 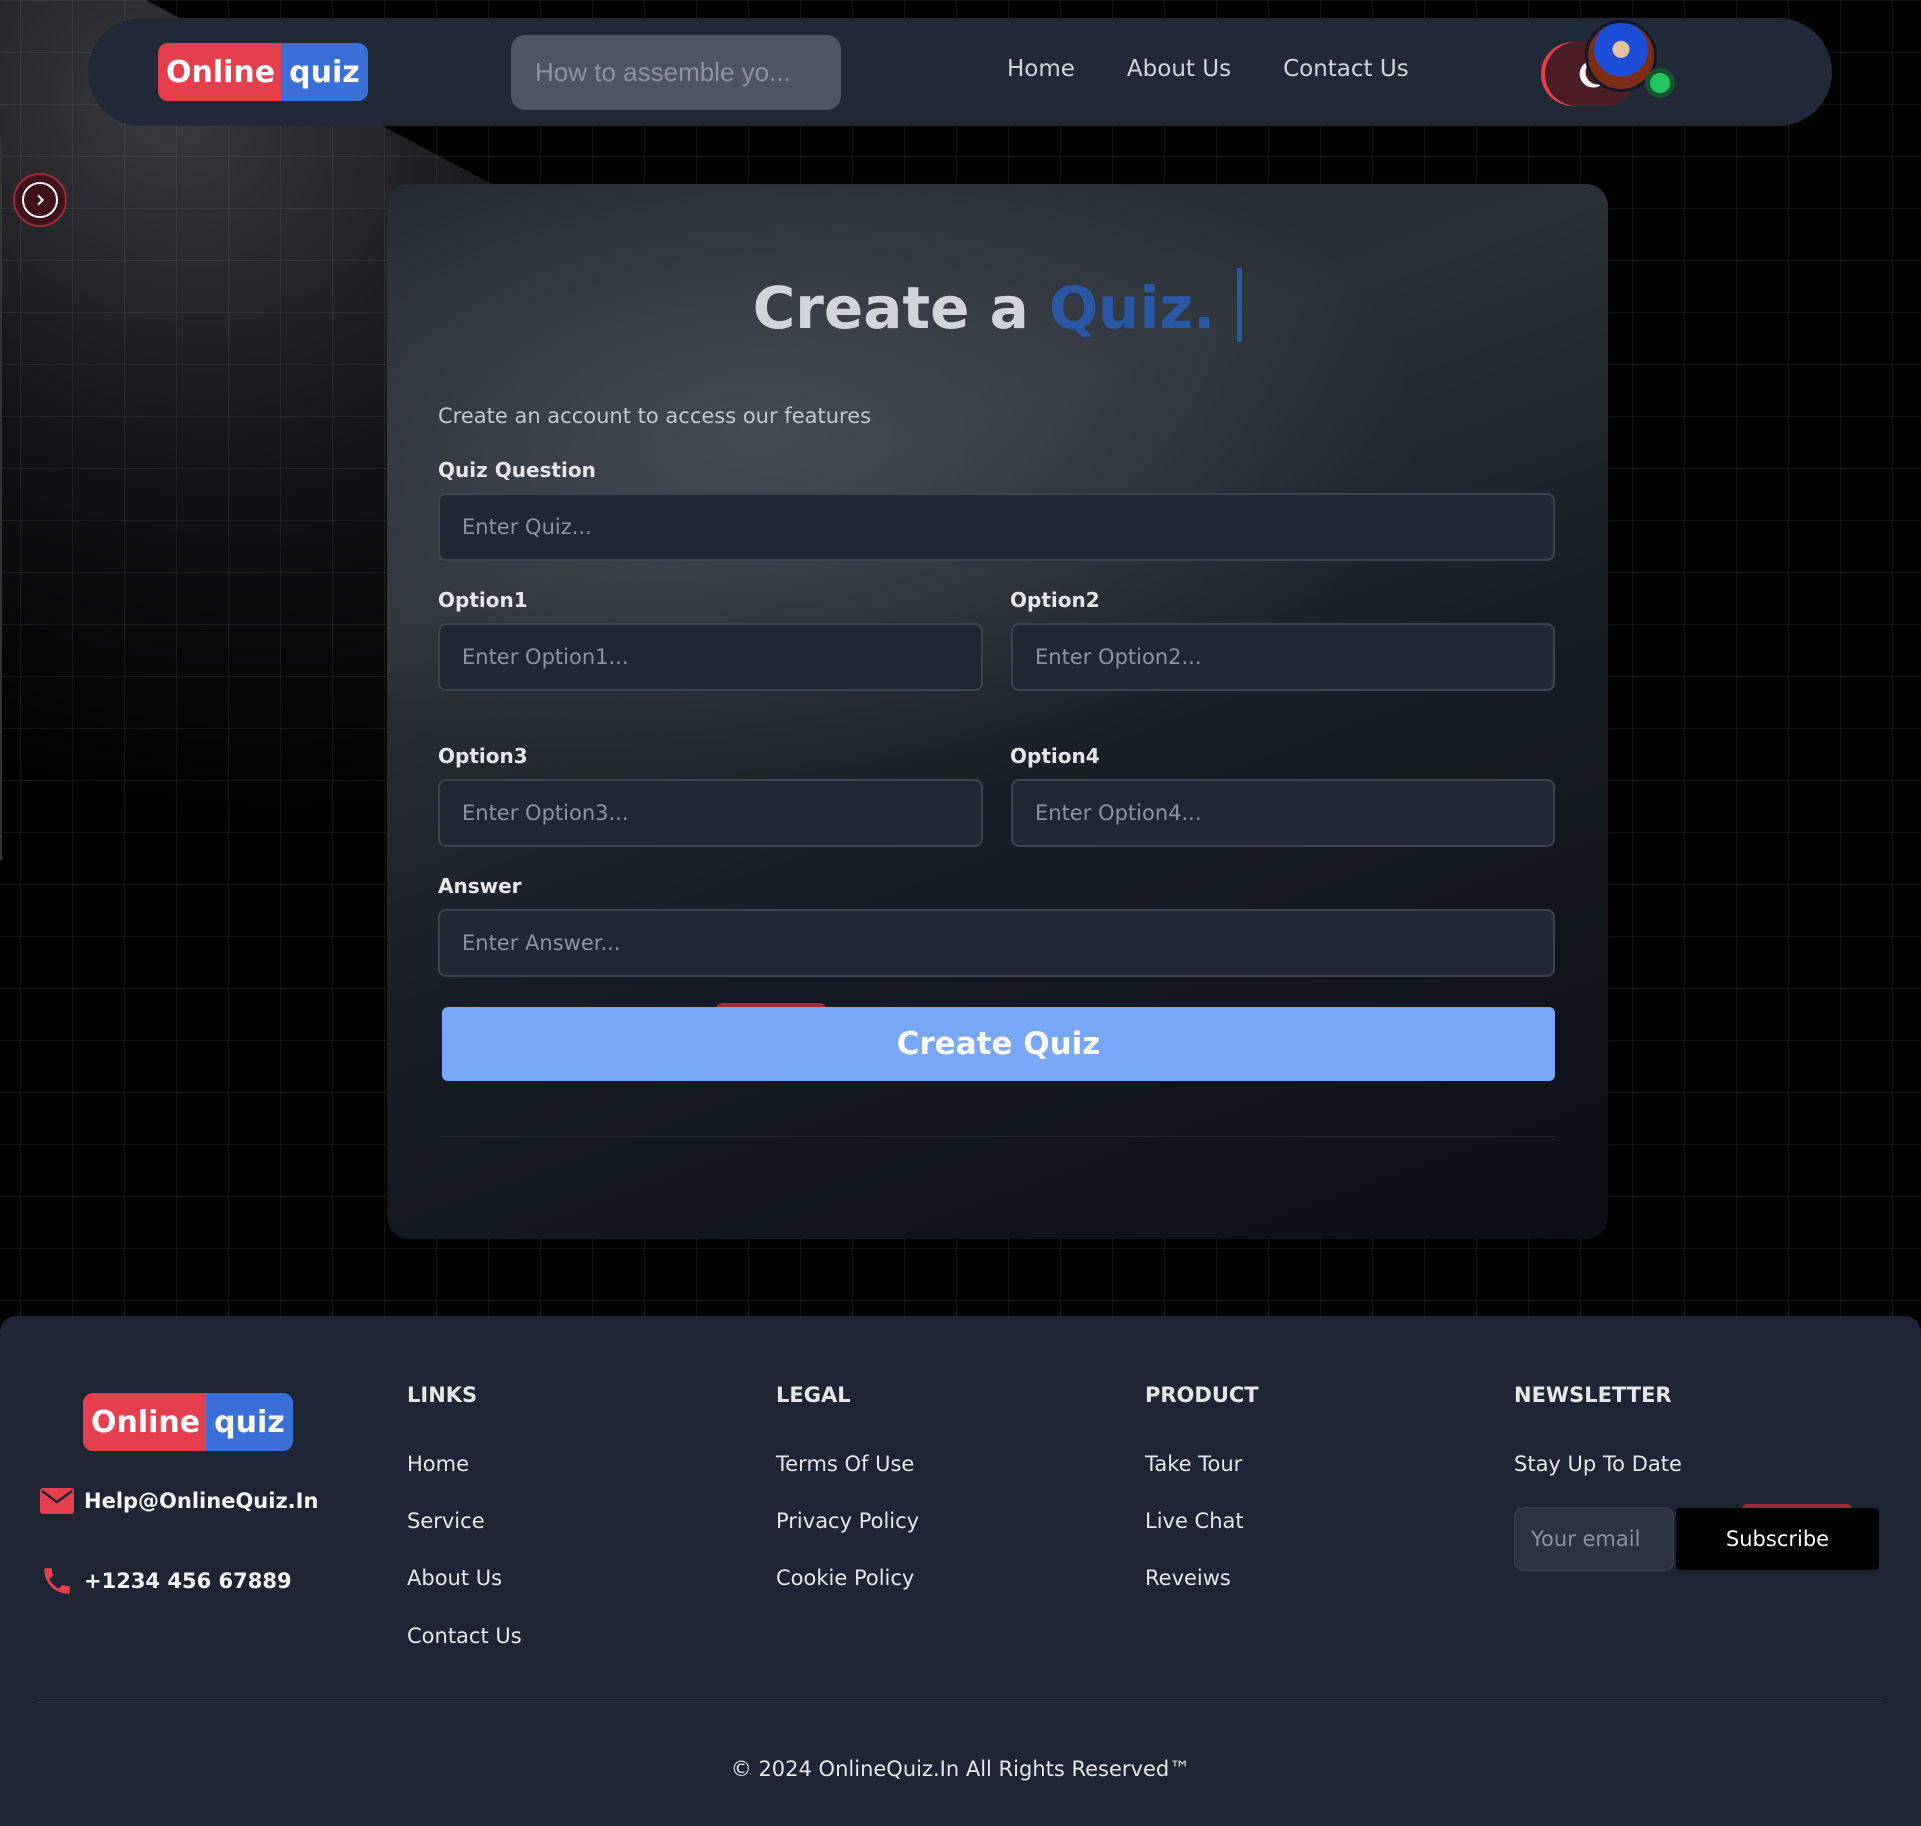 I want to click on option4-input, so click(x=1283, y=813).